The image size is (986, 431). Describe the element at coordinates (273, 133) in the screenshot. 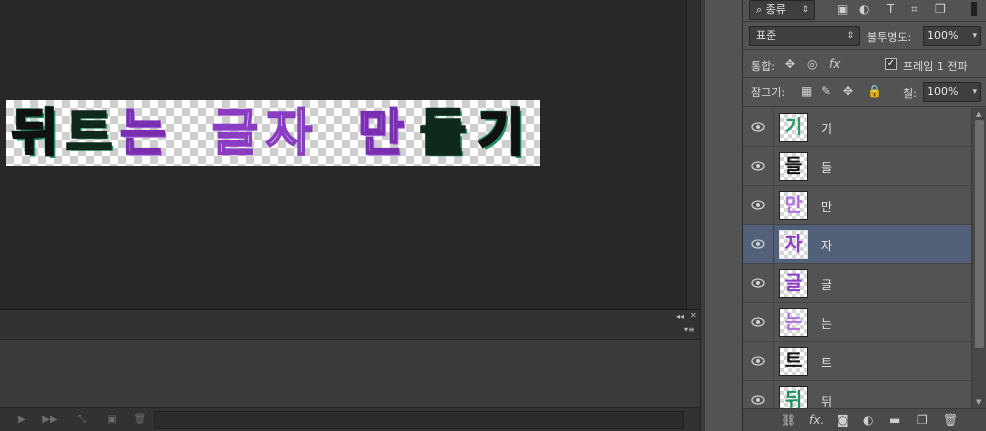

I see `document-image: 뒤 트 는 글 자 만 들 기` at that location.